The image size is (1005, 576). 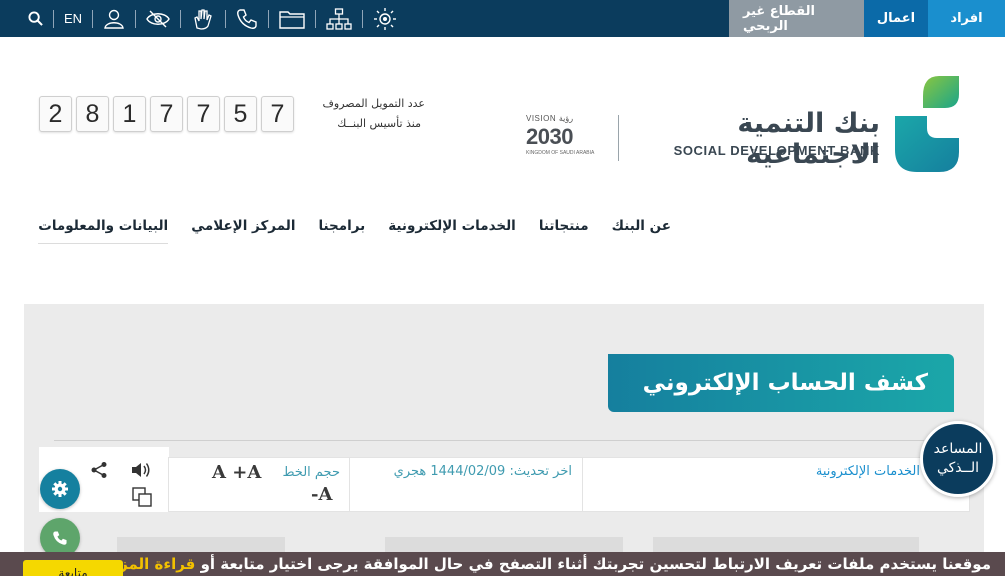 What do you see at coordinates (502, 18) in the screenshot?
I see `top-bar: افراد اعمال القطاع غير الربحي EN` at bounding box center [502, 18].